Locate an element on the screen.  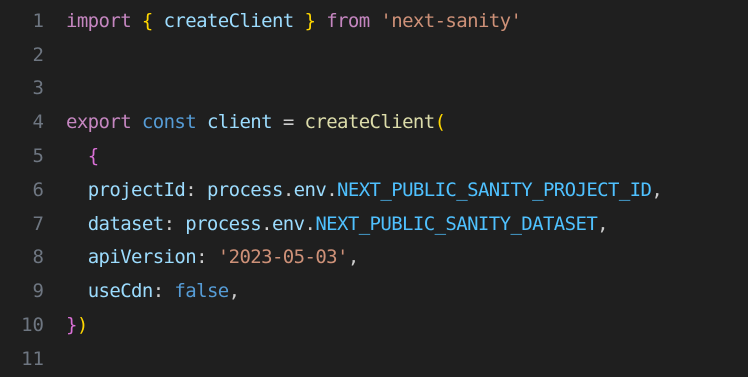
code-text: { is located at coordinates (82, 156).